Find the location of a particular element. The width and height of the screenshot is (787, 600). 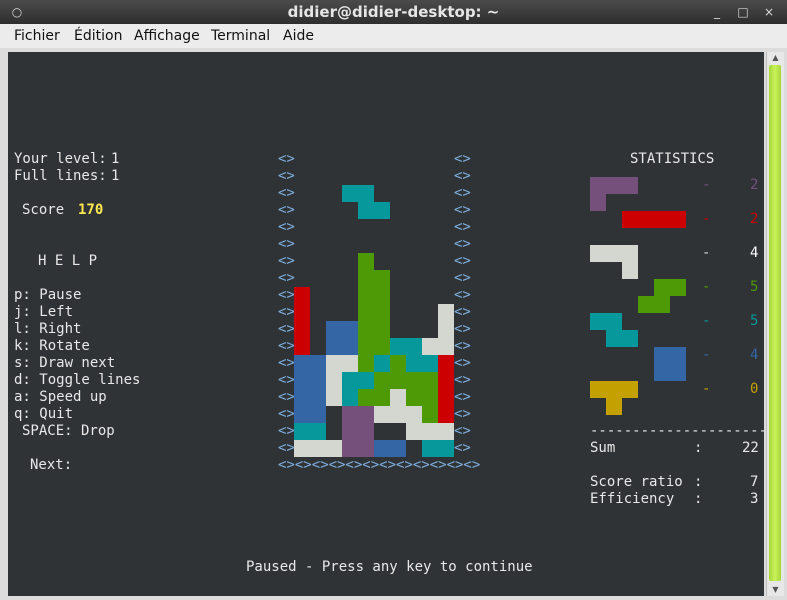

full-lines-value: 1 is located at coordinates (115, 176).